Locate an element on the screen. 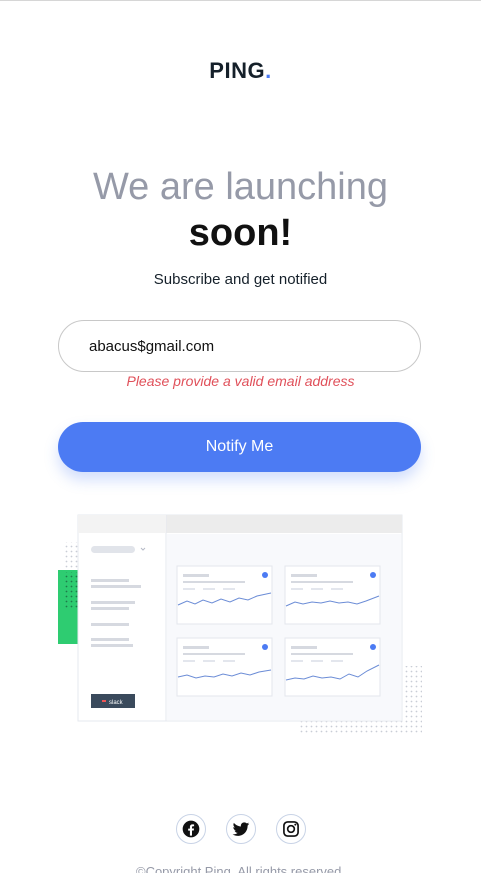 This screenshot has height=873, width=481. notify-me-button: Notify Me is located at coordinates (239, 447).